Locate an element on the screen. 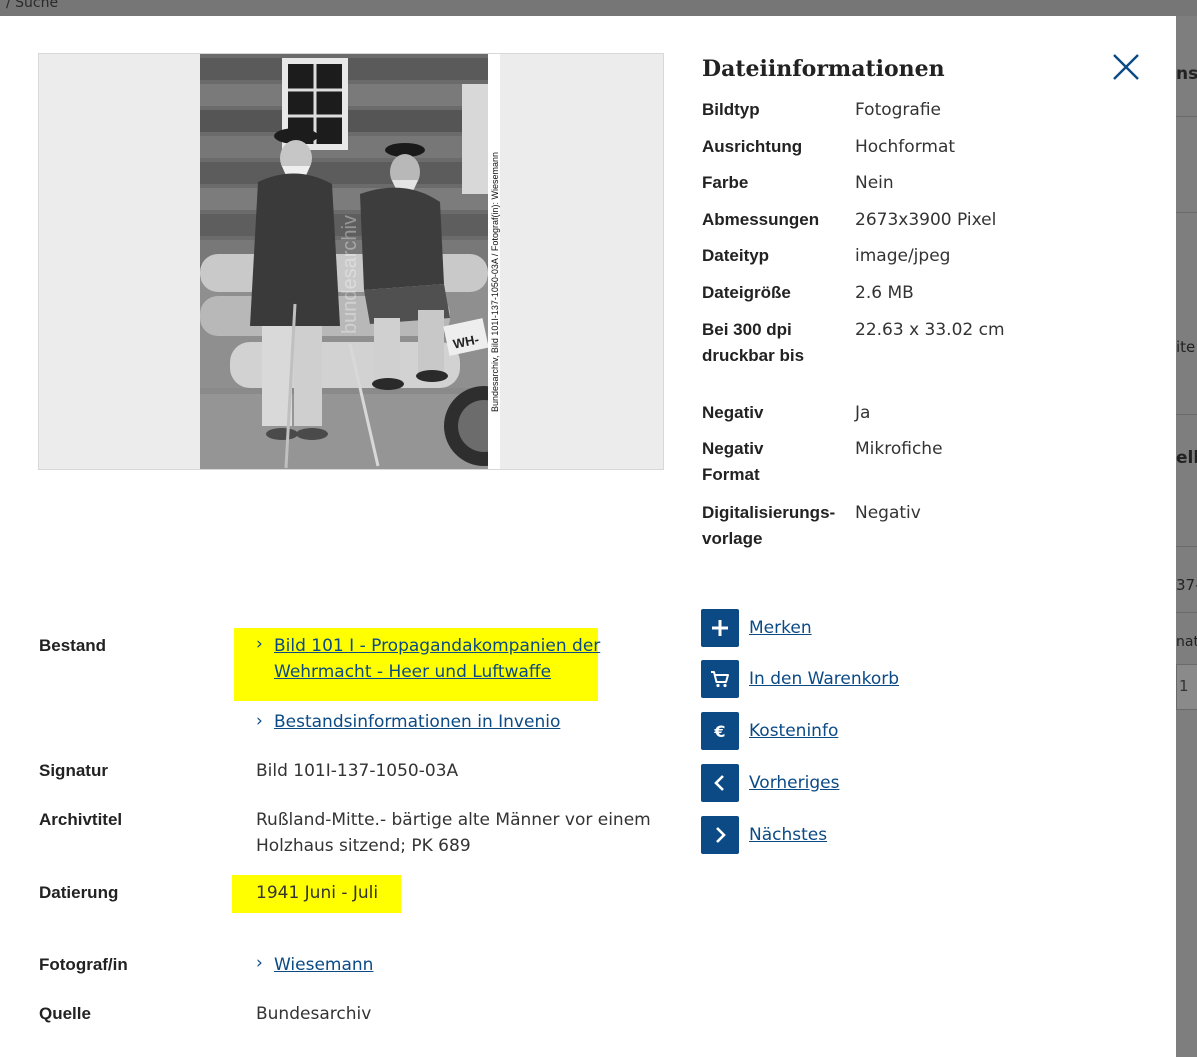 The height and width of the screenshot is (1057, 1197). background-fragment: ite is located at coordinates (1186, 347).